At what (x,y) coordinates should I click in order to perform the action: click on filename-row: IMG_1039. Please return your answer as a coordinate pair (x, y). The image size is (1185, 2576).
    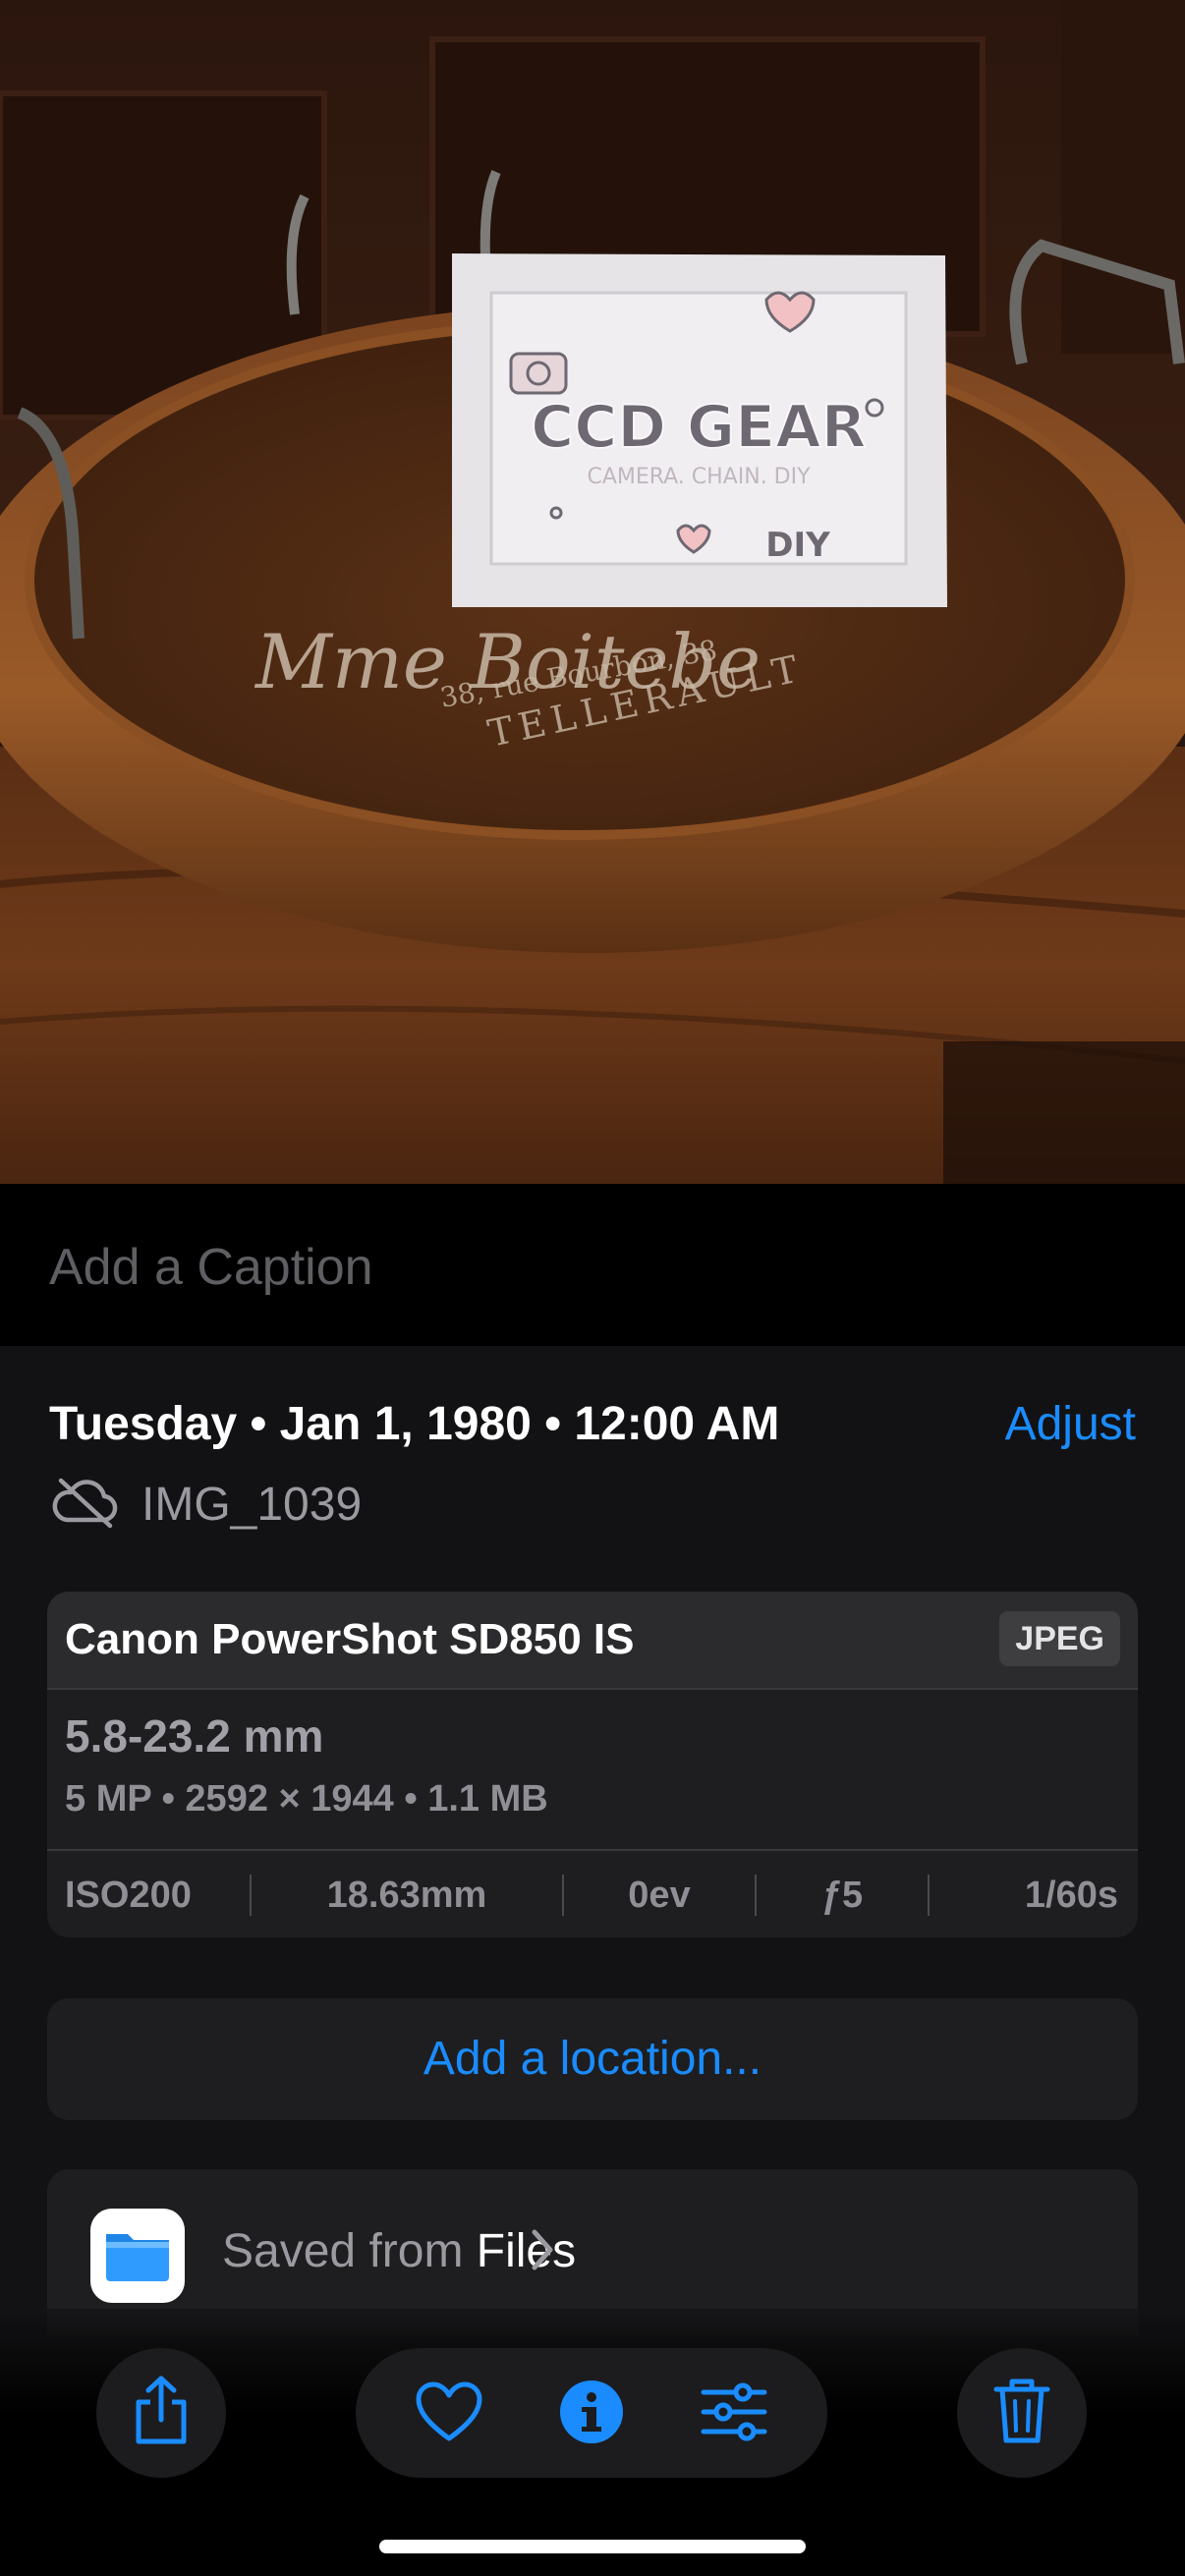
    Looking at the image, I should click on (206, 1504).